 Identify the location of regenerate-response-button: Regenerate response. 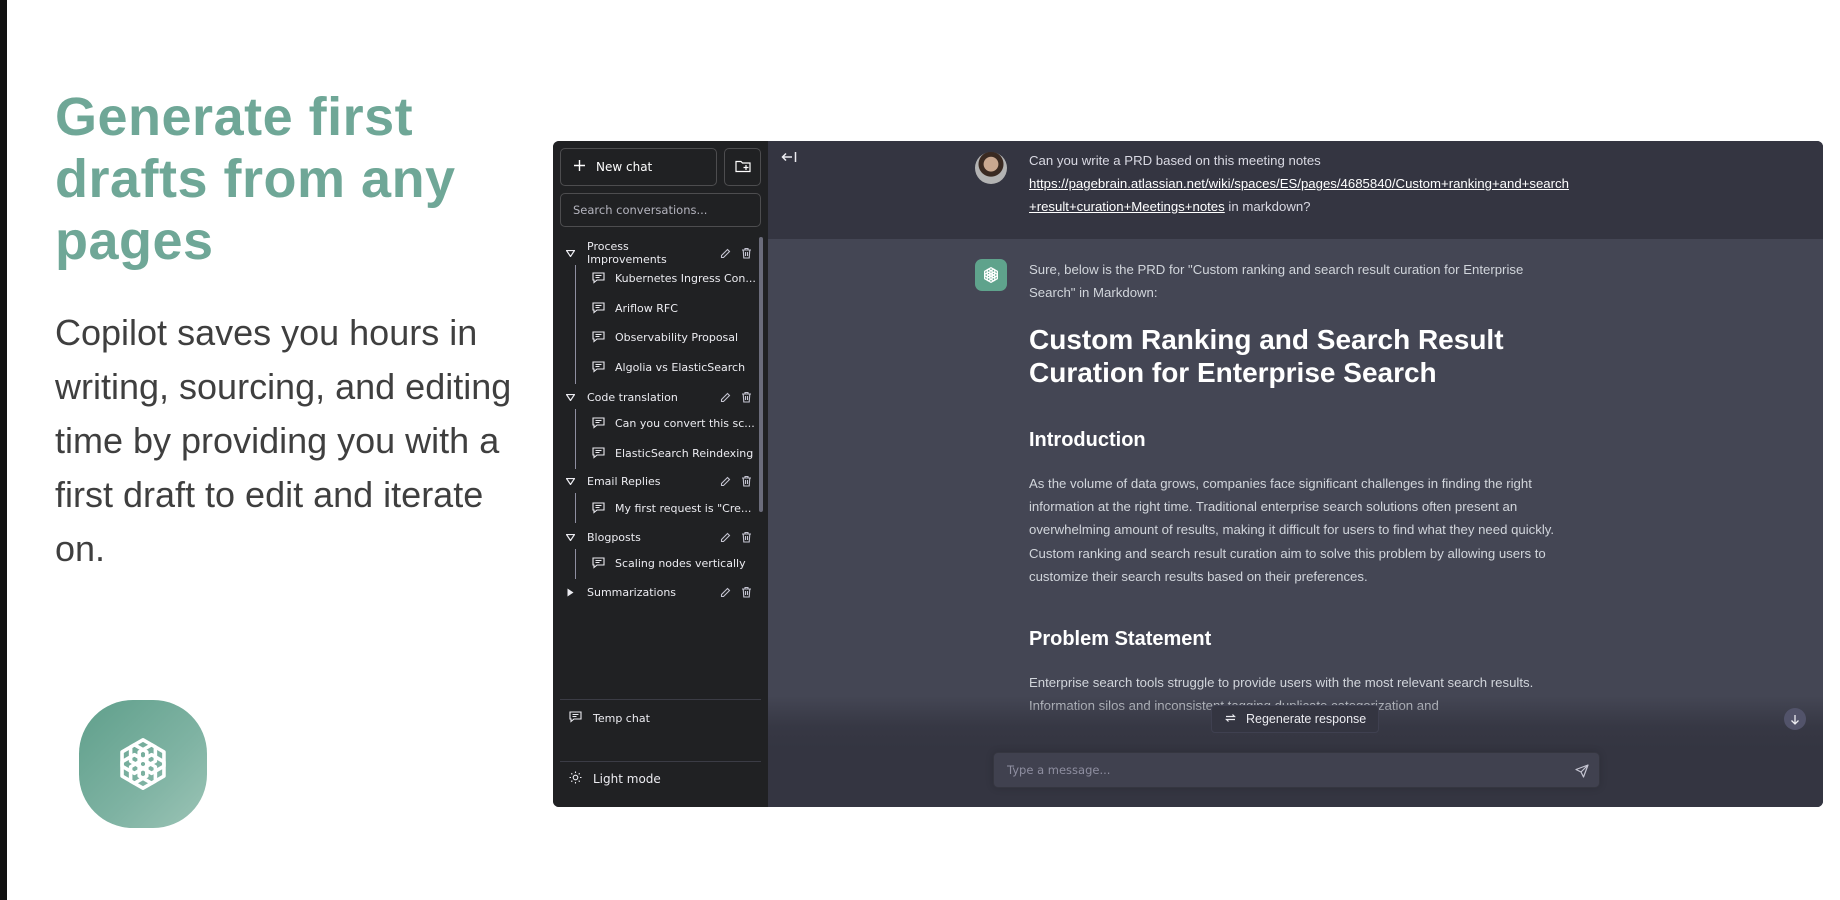
(1295, 719).